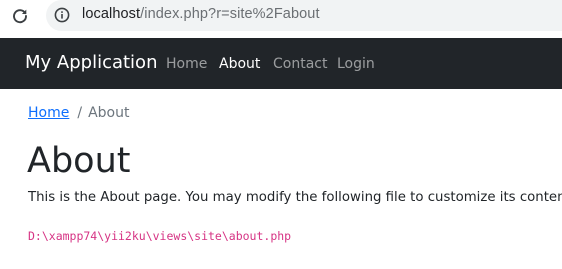 Image resolution: width=562 pixels, height=269 pixels. What do you see at coordinates (160, 236) in the screenshot?
I see `file-path-code: D:\xampp74\yii2ku\views\site\about.php` at bounding box center [160, 236].